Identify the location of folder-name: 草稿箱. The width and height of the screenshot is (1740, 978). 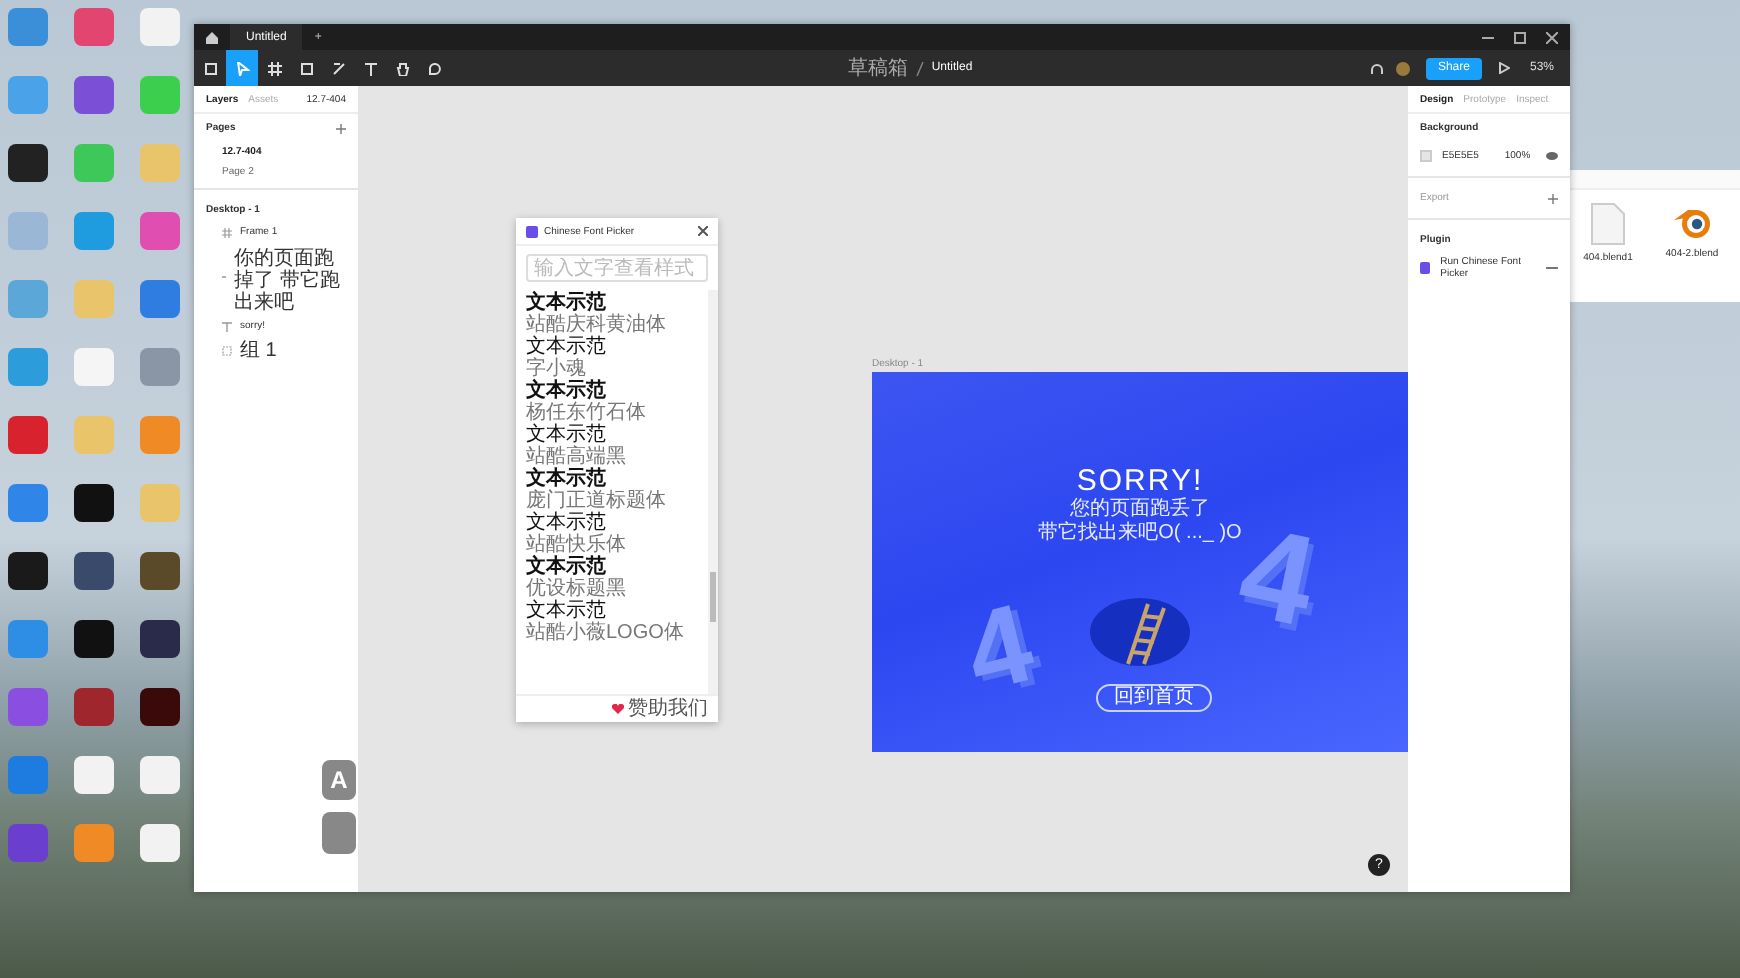
(877, 68).